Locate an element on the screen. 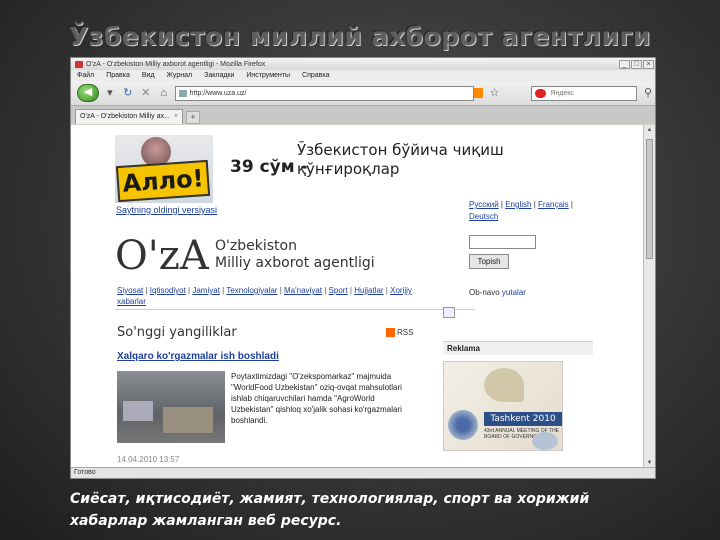 The width and height of the screenshot is (720, 540). status-bar: Готово is located at coordinates (363, 472).